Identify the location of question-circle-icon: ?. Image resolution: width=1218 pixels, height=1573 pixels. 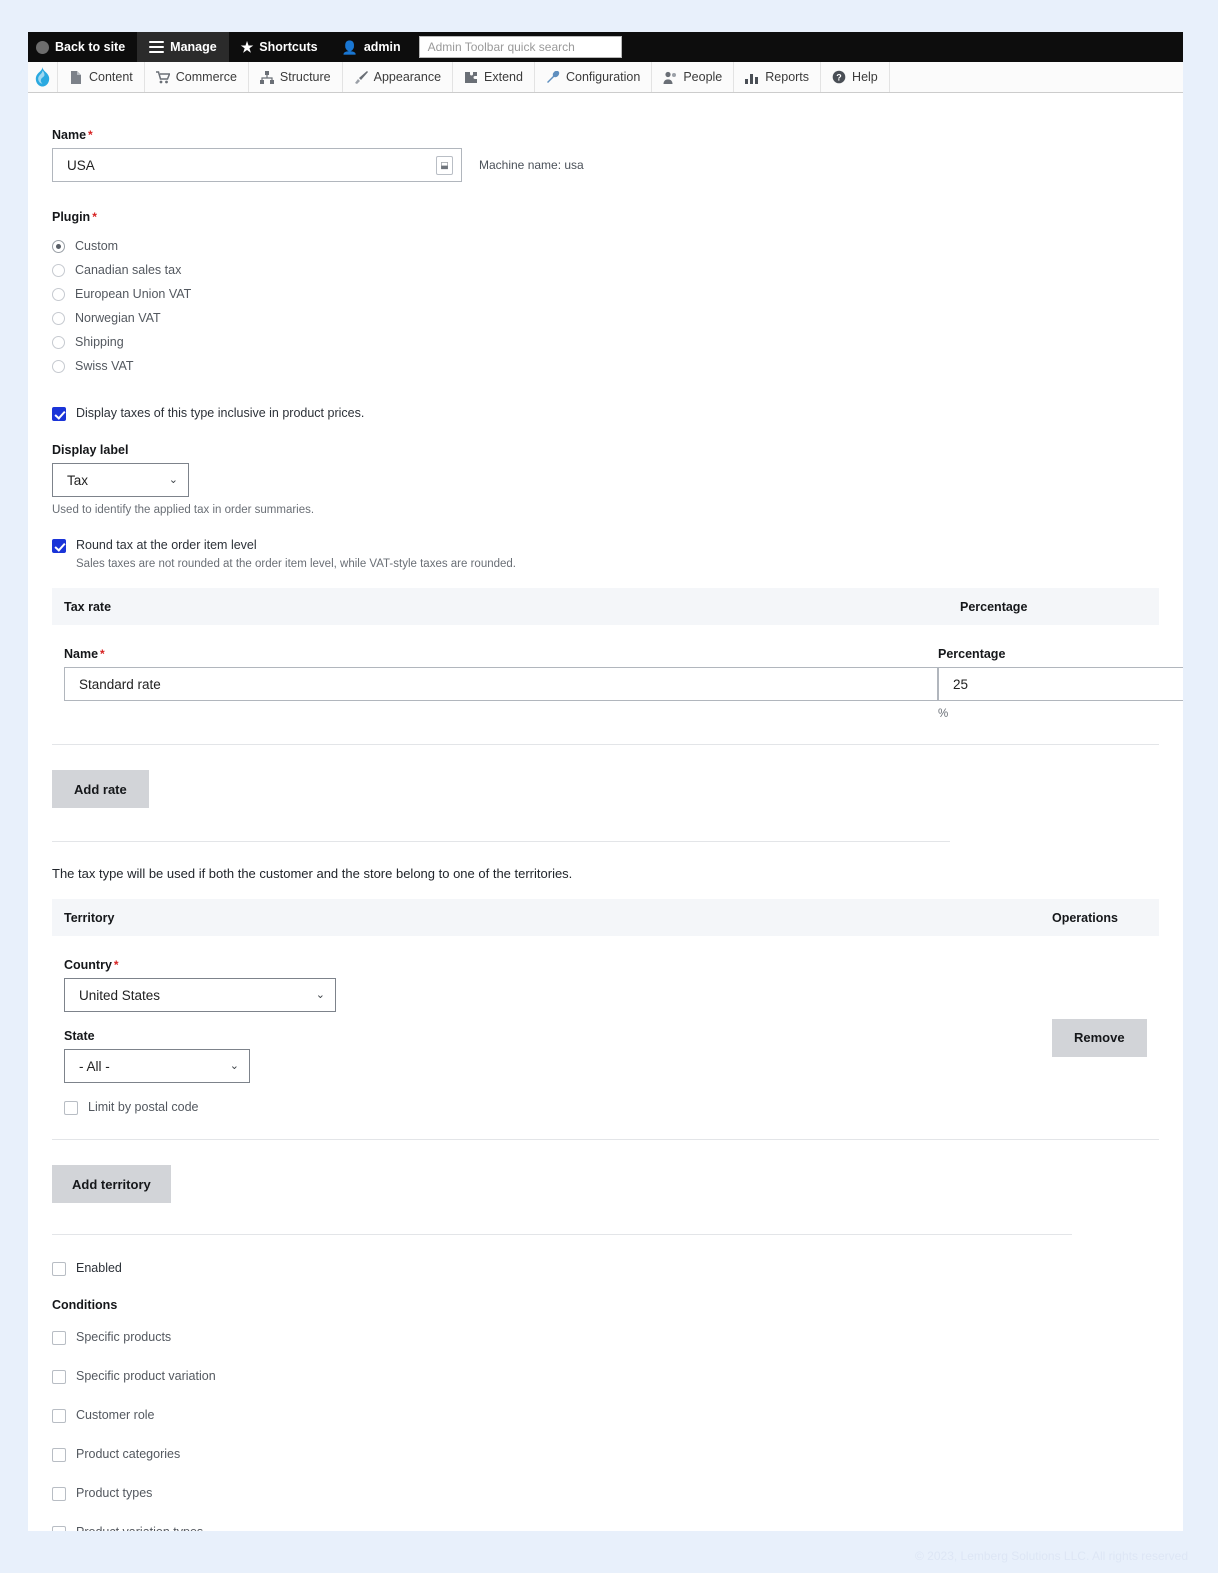
(839, 77).